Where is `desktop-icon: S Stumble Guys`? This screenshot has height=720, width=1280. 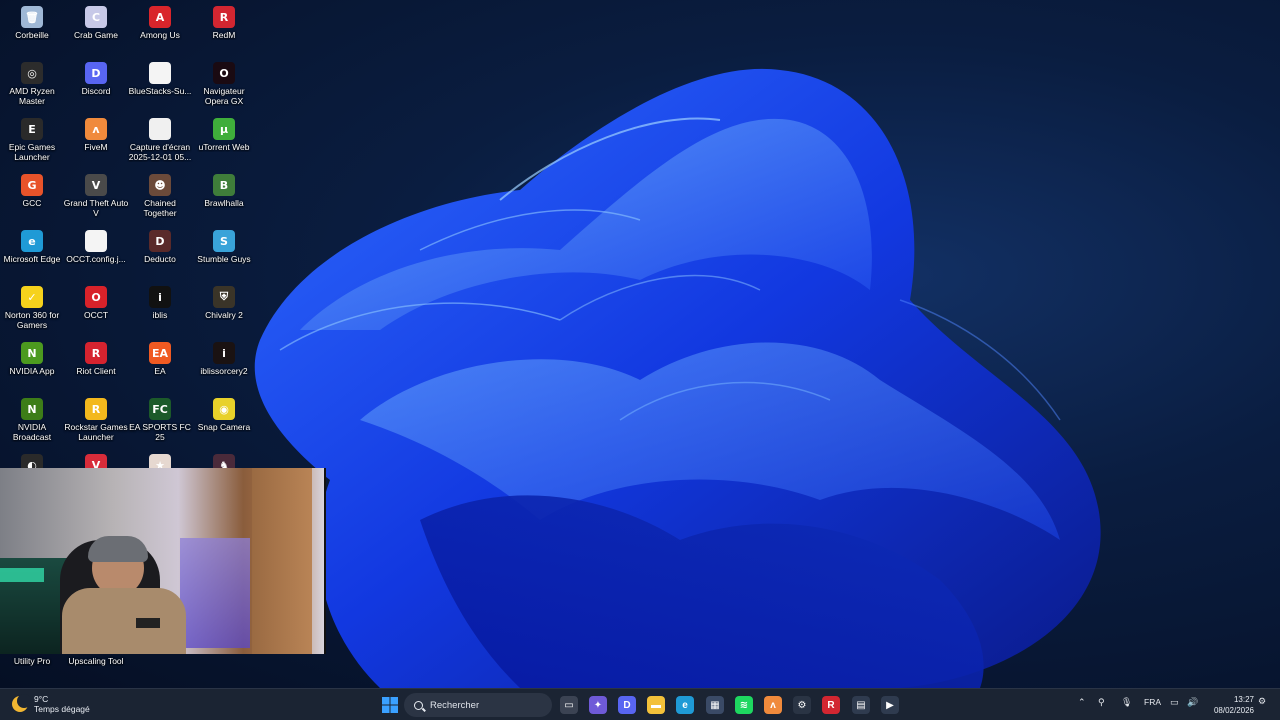
desktop-icon: S Stumble Guys is located at coordinates (224, 253).